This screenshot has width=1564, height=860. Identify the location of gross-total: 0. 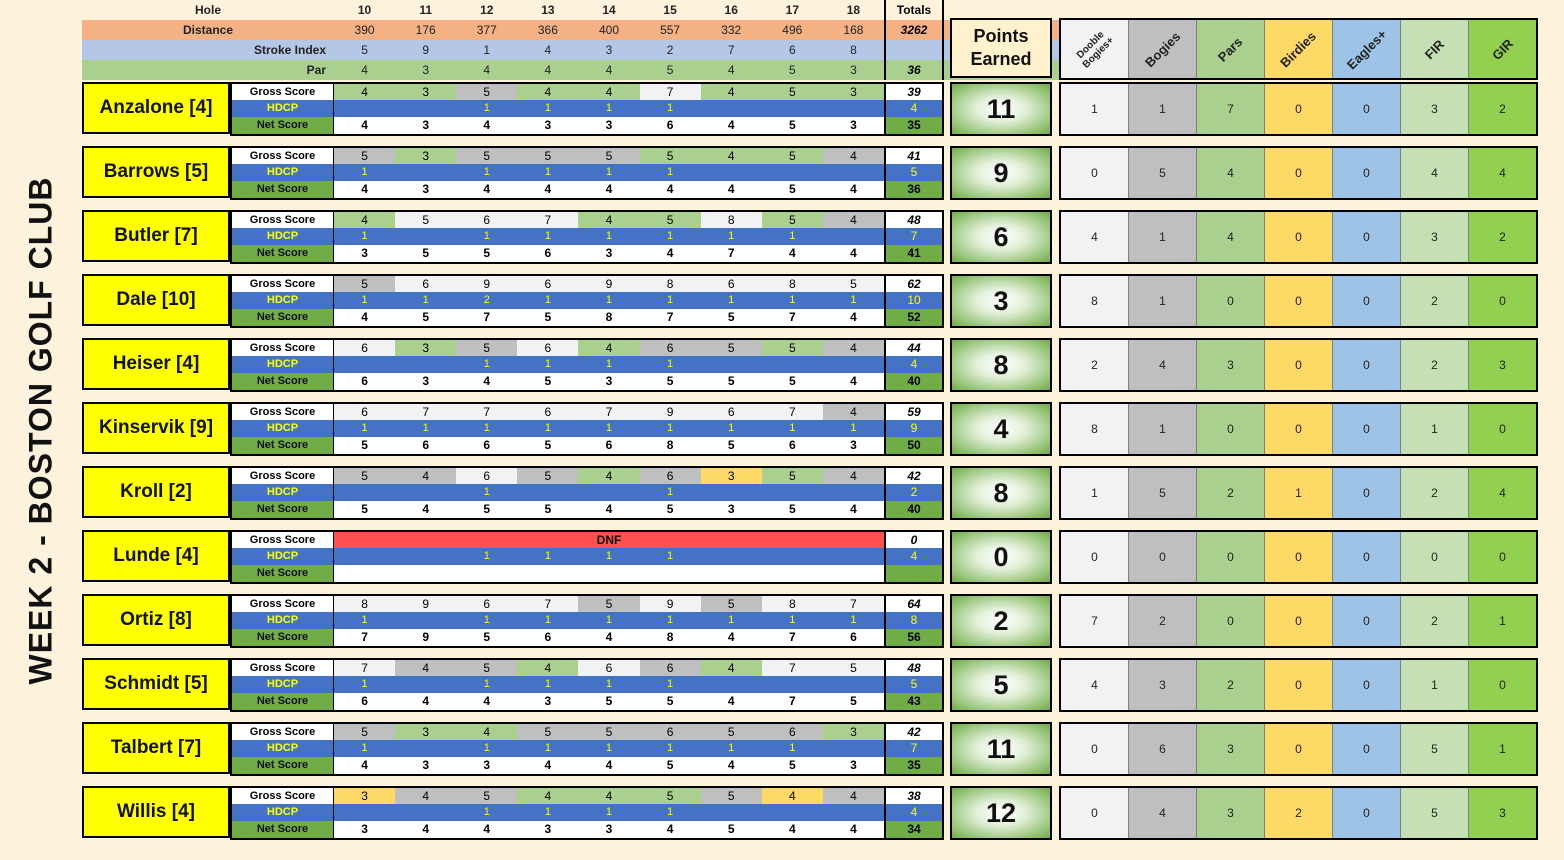
(914, 540).